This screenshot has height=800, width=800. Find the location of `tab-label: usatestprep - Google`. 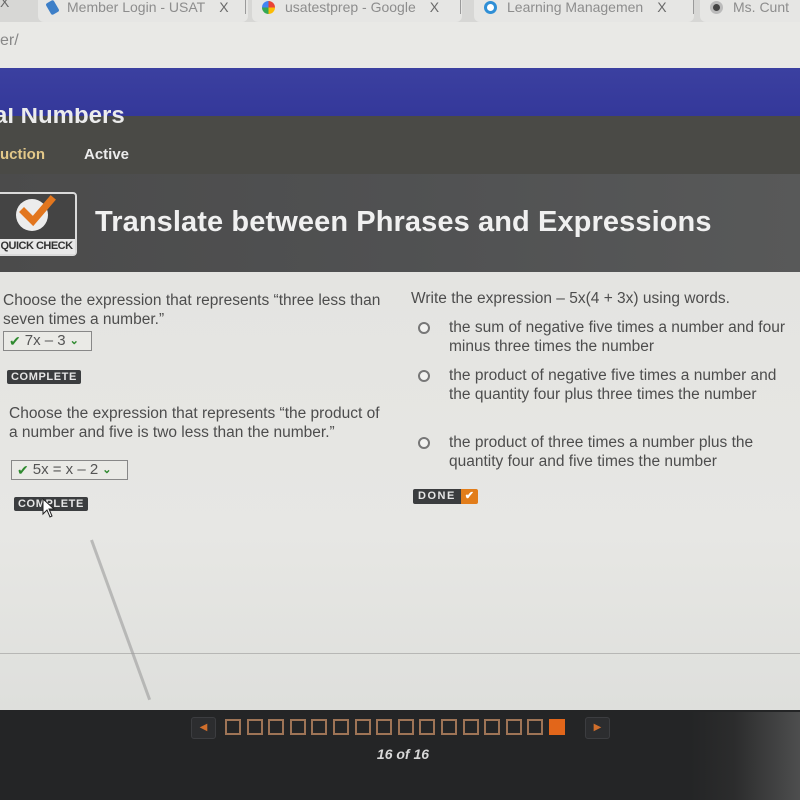

tab-label: usatestprep - Google is located at coordinates (350, 7).